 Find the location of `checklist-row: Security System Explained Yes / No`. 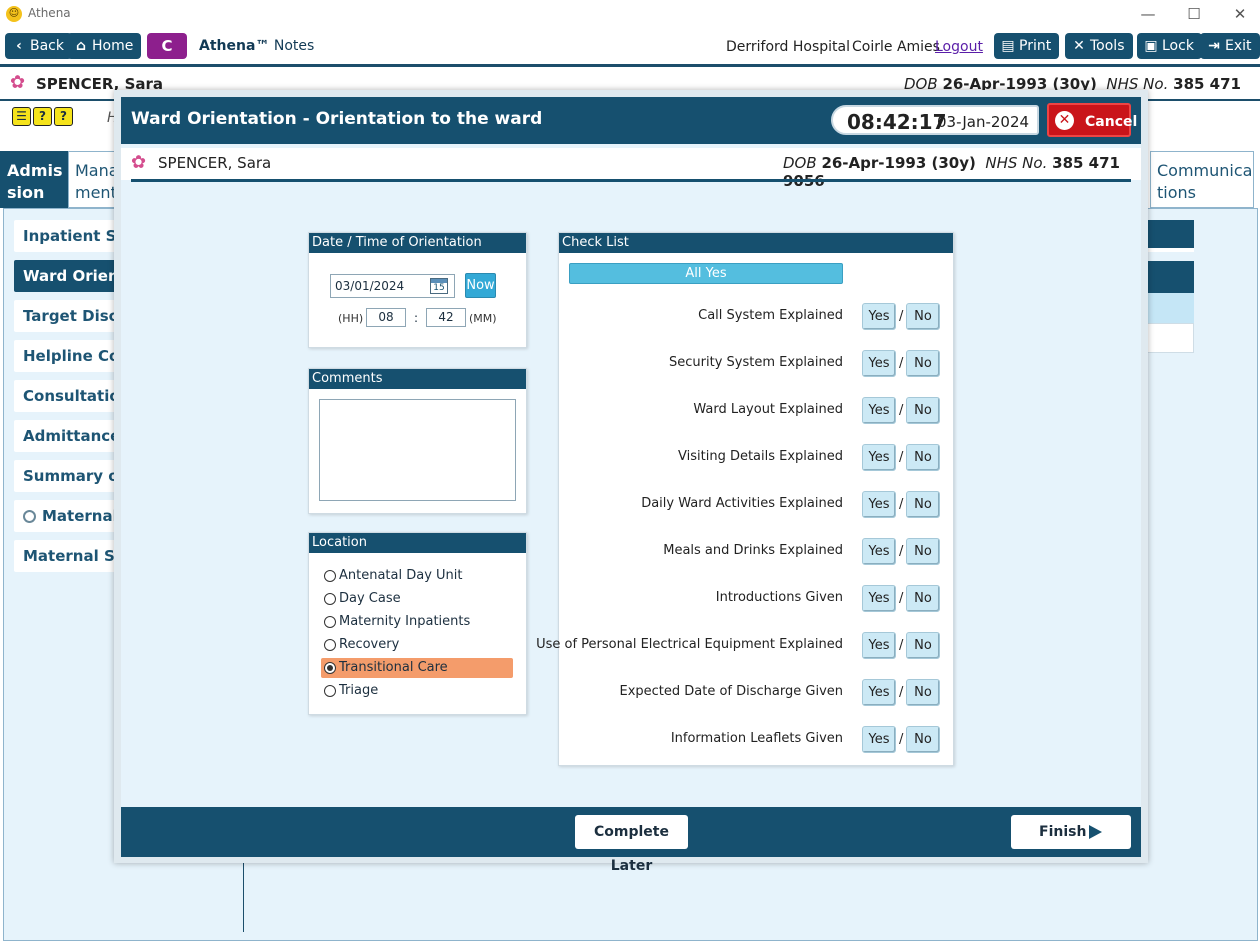

checklist-row: Security System Explained Yes / No is located at coordinates (757, 364).